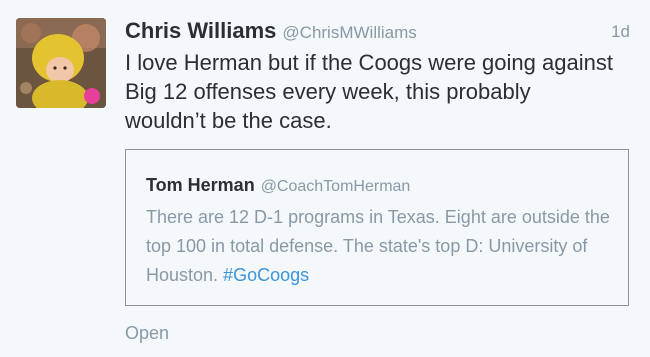 This screenshot has height=357, width=650. Describe the element at coordinates (147, 333) in the screenshot. I see `open-link: Open` at that location.